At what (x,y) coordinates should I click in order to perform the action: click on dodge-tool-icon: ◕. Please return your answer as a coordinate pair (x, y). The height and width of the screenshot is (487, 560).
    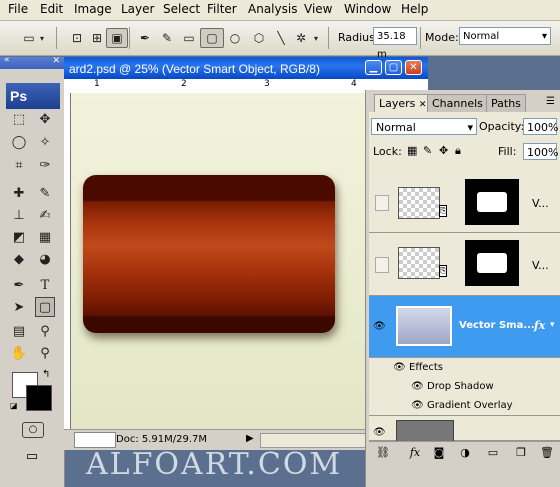
    Looking at the image, I should click on (45, 259).